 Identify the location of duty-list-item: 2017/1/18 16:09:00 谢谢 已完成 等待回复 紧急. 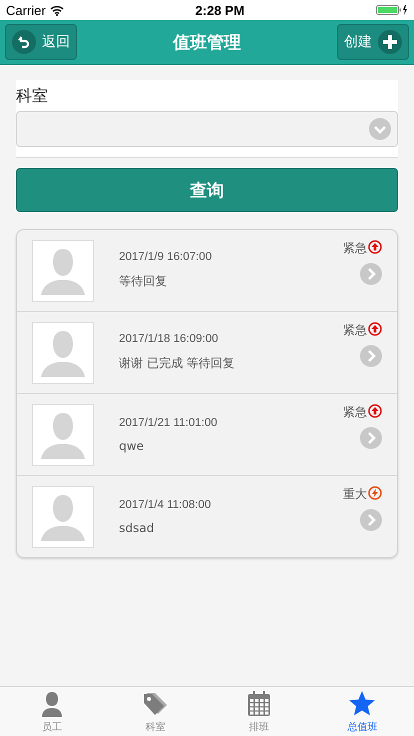
(207, 352).